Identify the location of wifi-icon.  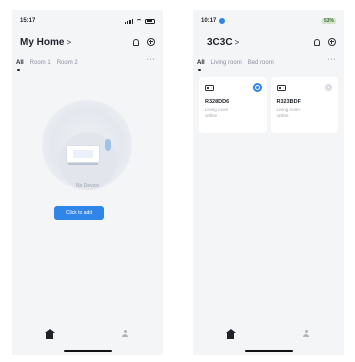
(139, 21).